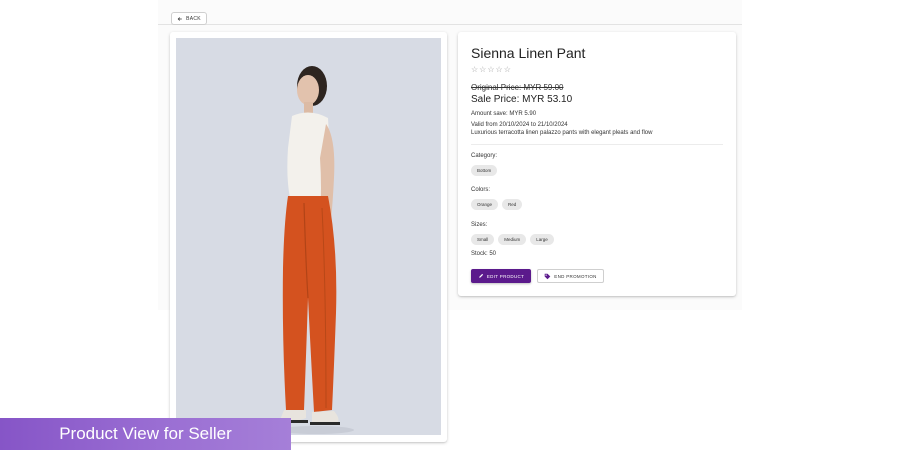  I want to click on end-promotion-button: END PROMOTION, so click(570, 276).